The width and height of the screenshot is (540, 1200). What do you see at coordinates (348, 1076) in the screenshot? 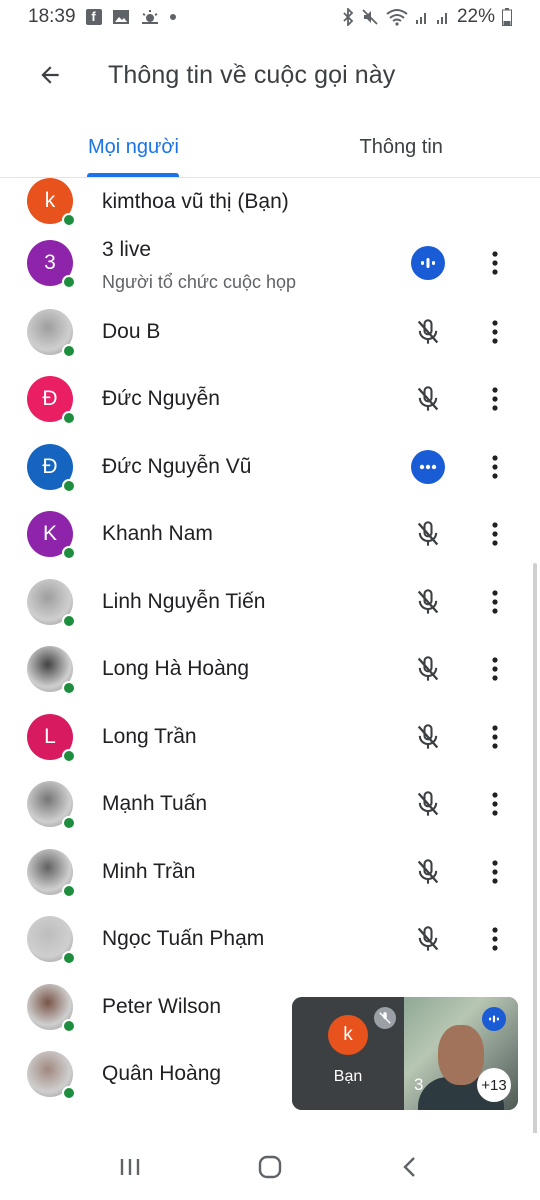
I see `self-label: Bạn` at bounding box center [348, 1076].